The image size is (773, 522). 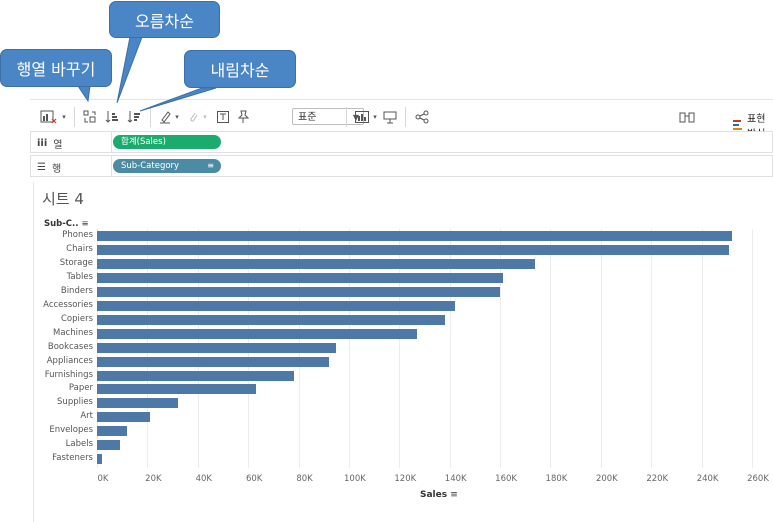 I want to click on ascending-callout-text: 오름차순, so click(x=164, y=21).